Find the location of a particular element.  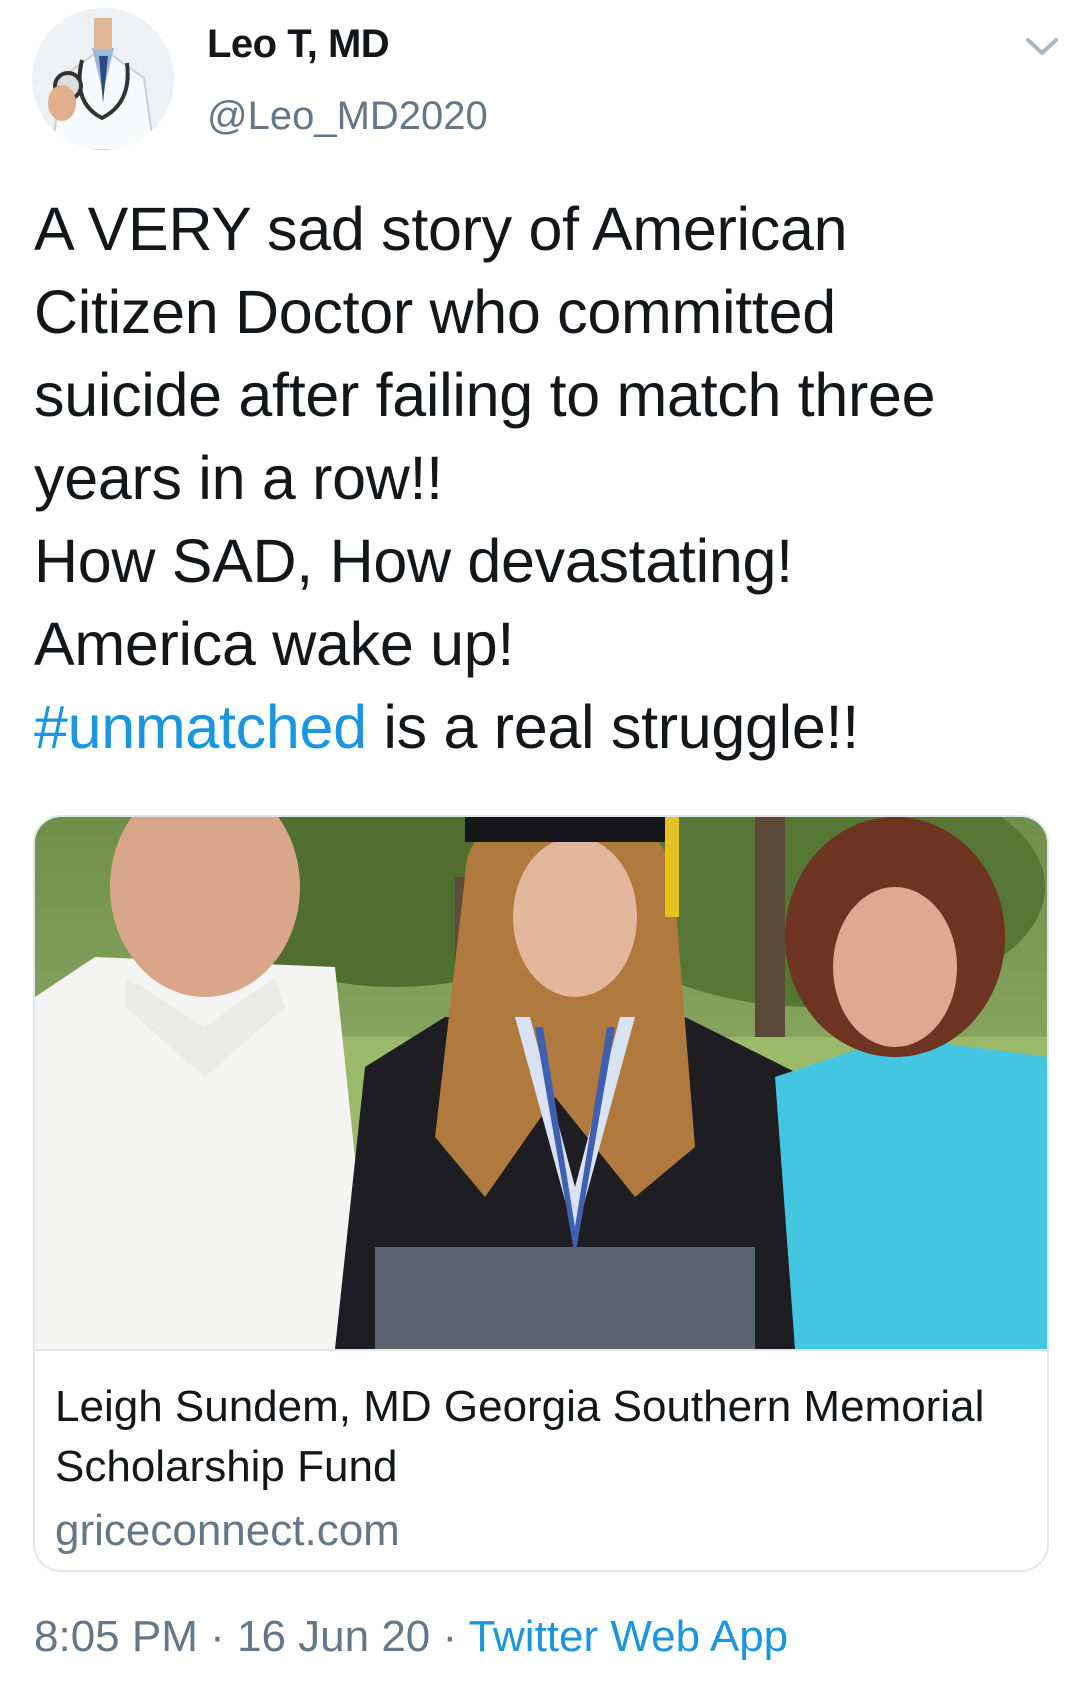

chevron-down-icon is located at coordinates (1042, 47).